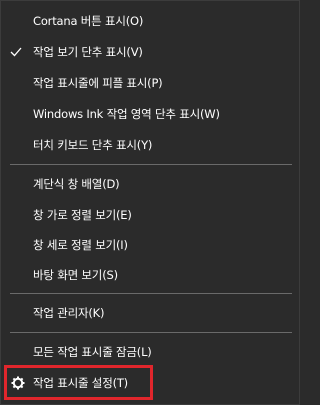 The image size is (320, 405). I want to click on menu-item-lock-all-taskbars: 모든 작업 표시줄 잠금(L), so click(151, 352).